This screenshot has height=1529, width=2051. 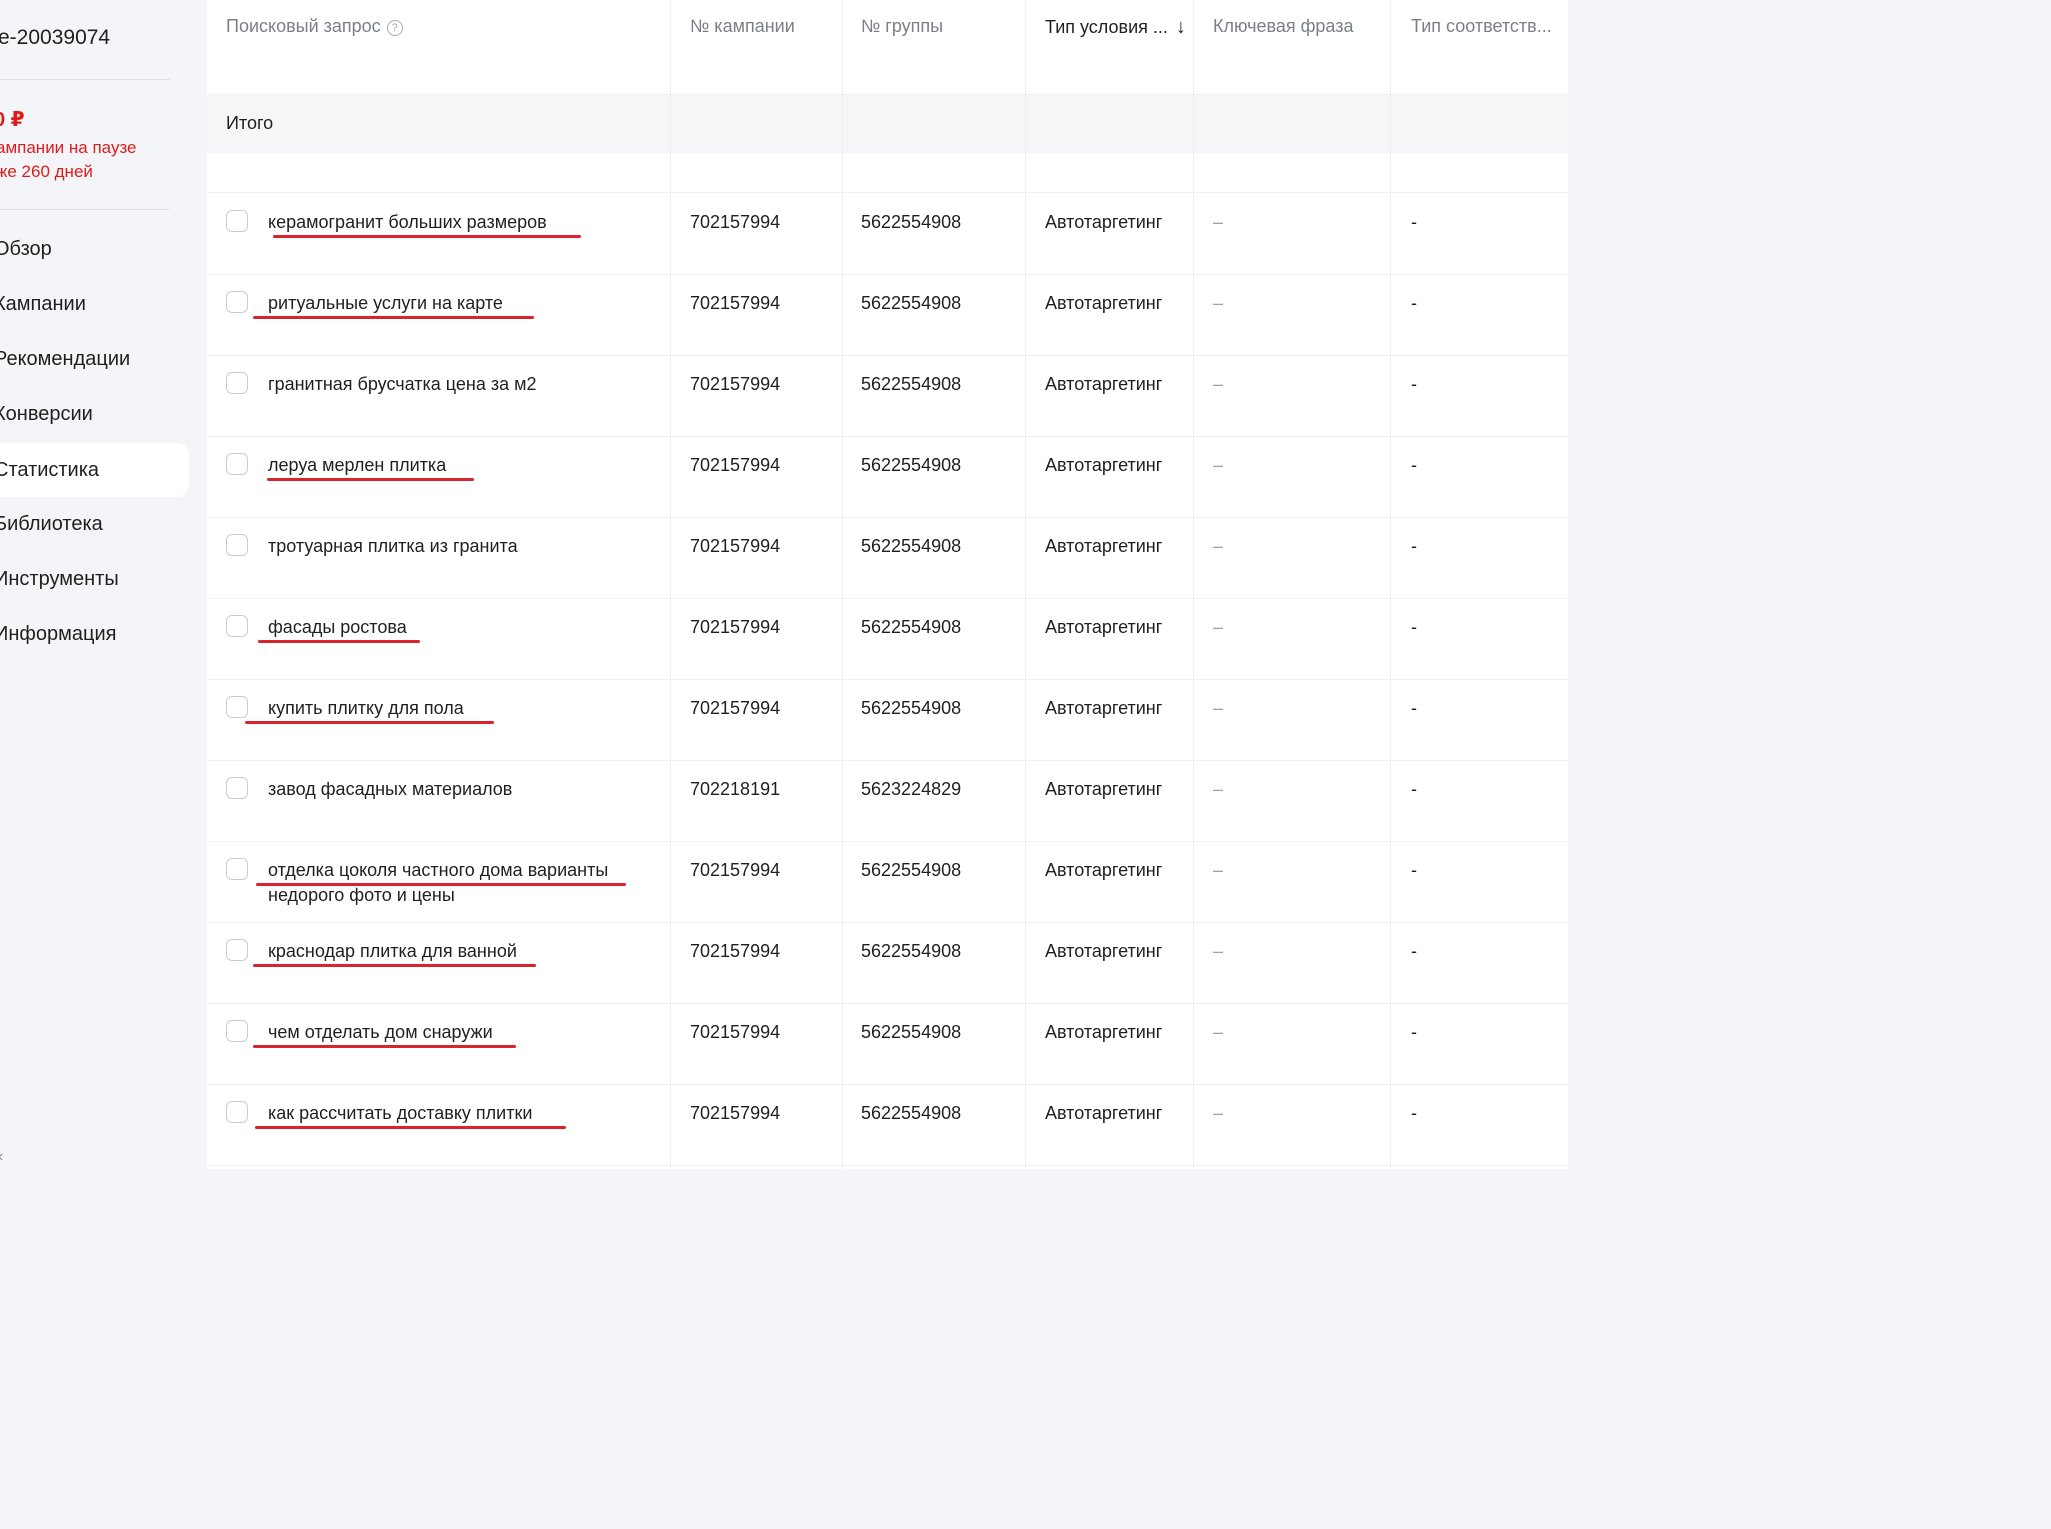 I want to click on sidebar-item-library: Библиотека, so click(x=94, y=524).